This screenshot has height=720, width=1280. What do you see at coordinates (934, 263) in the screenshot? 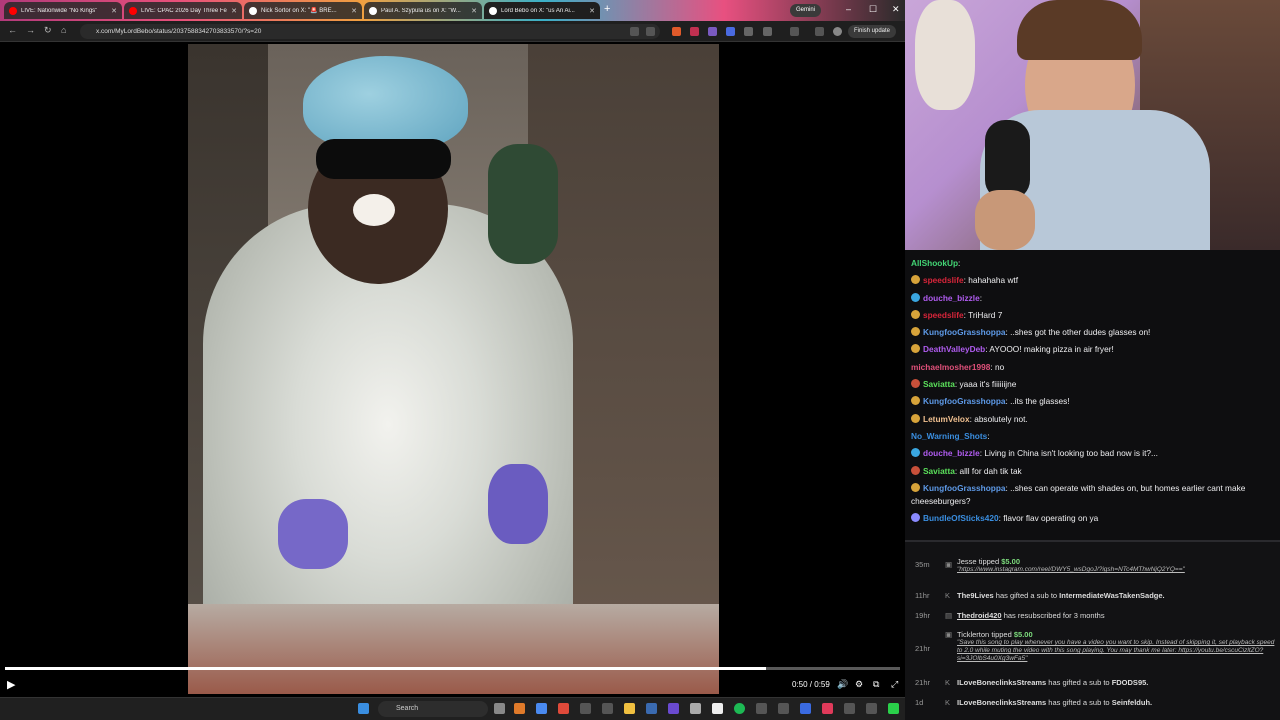
I see `chat-username: AllShookUp` at bounding box center [934, 263].